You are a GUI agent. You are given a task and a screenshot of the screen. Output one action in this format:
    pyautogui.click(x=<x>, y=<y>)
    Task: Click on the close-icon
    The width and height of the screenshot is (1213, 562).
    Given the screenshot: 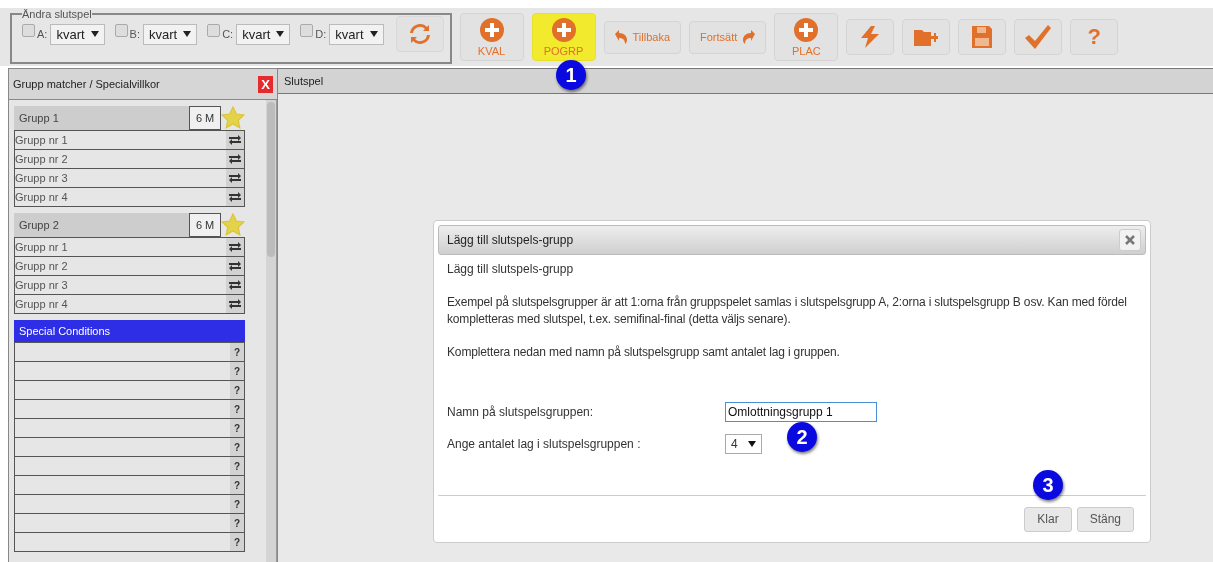 What is the action you would take?
    pyautogui.click(x=1130, y=240)
    